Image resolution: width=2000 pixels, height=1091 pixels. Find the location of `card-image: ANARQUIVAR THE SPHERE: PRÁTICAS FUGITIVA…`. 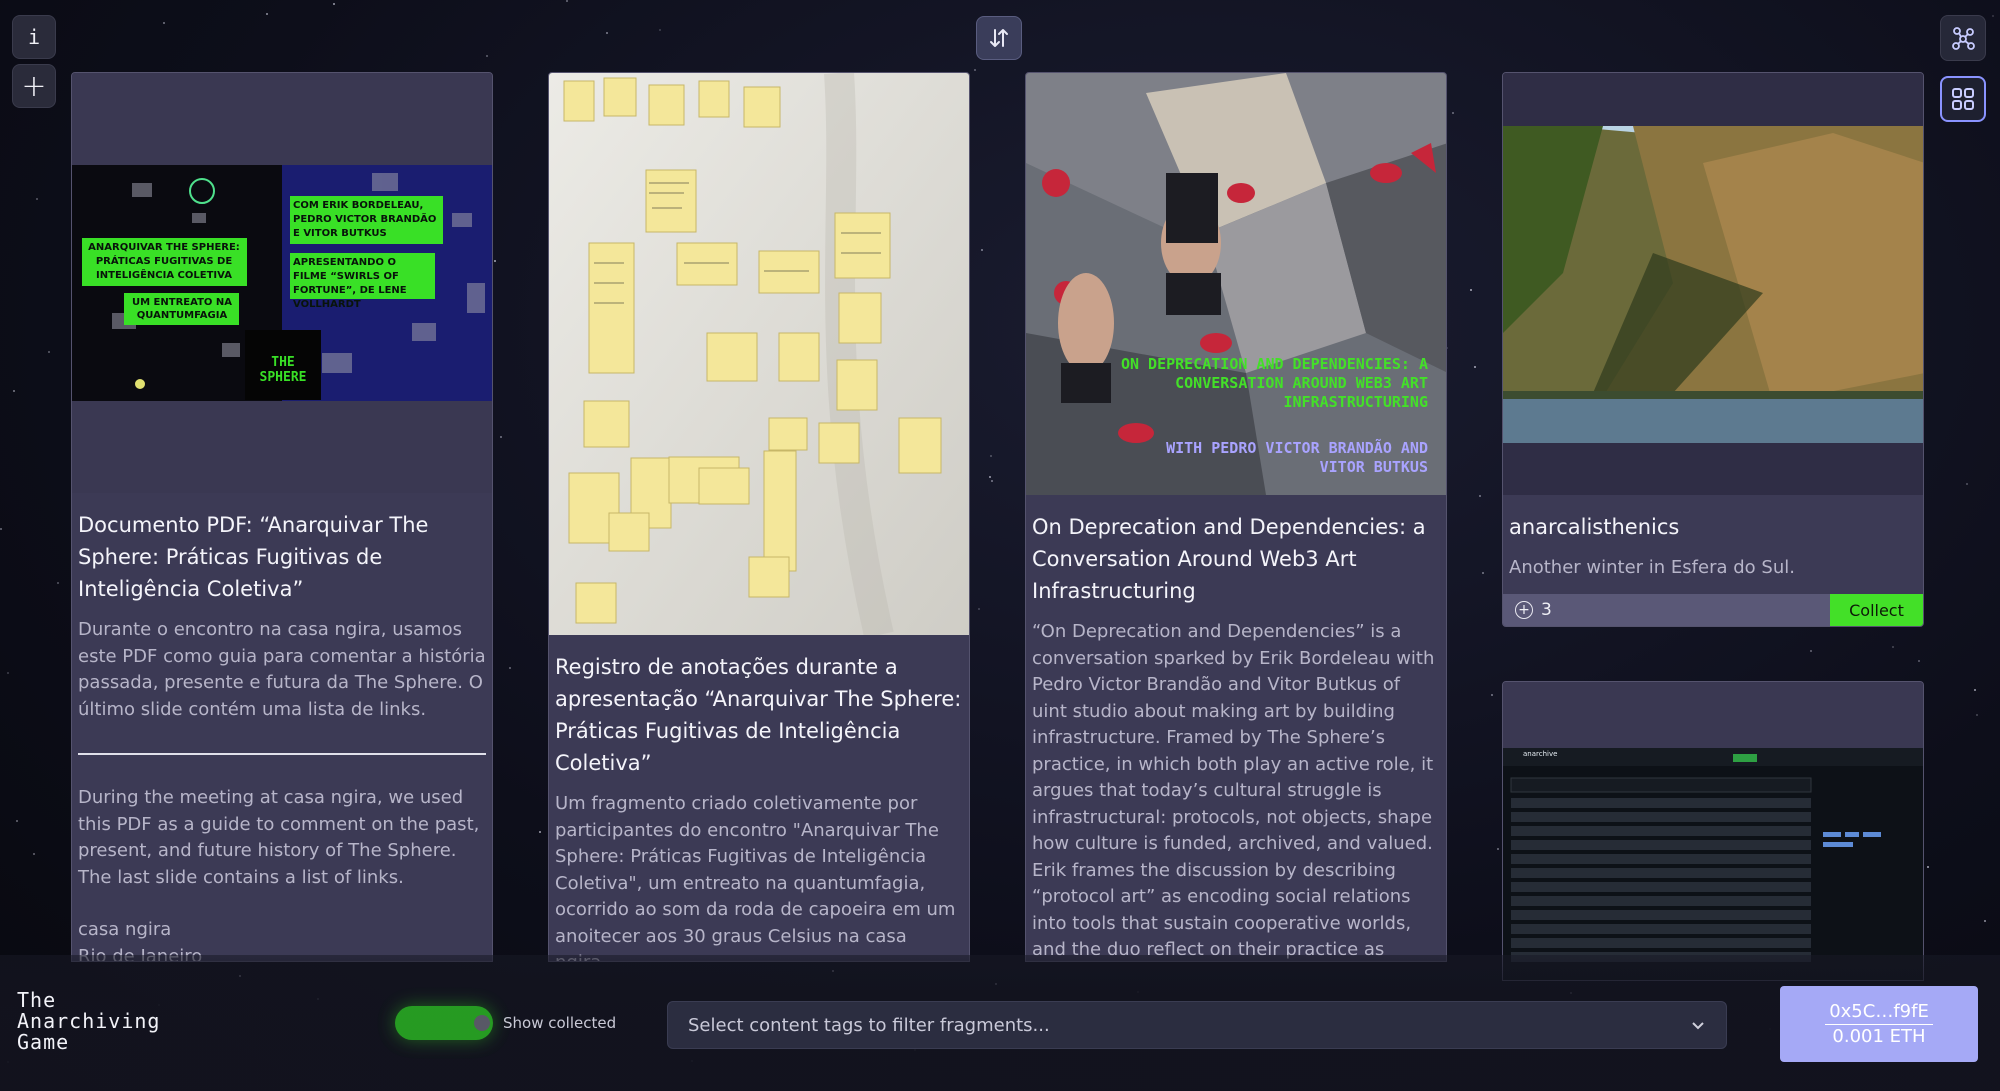

card-image: ANARQUIVAR THE SPHERE: PRÁTICAS FUGITIVA… is located at coordinates (282, 283).